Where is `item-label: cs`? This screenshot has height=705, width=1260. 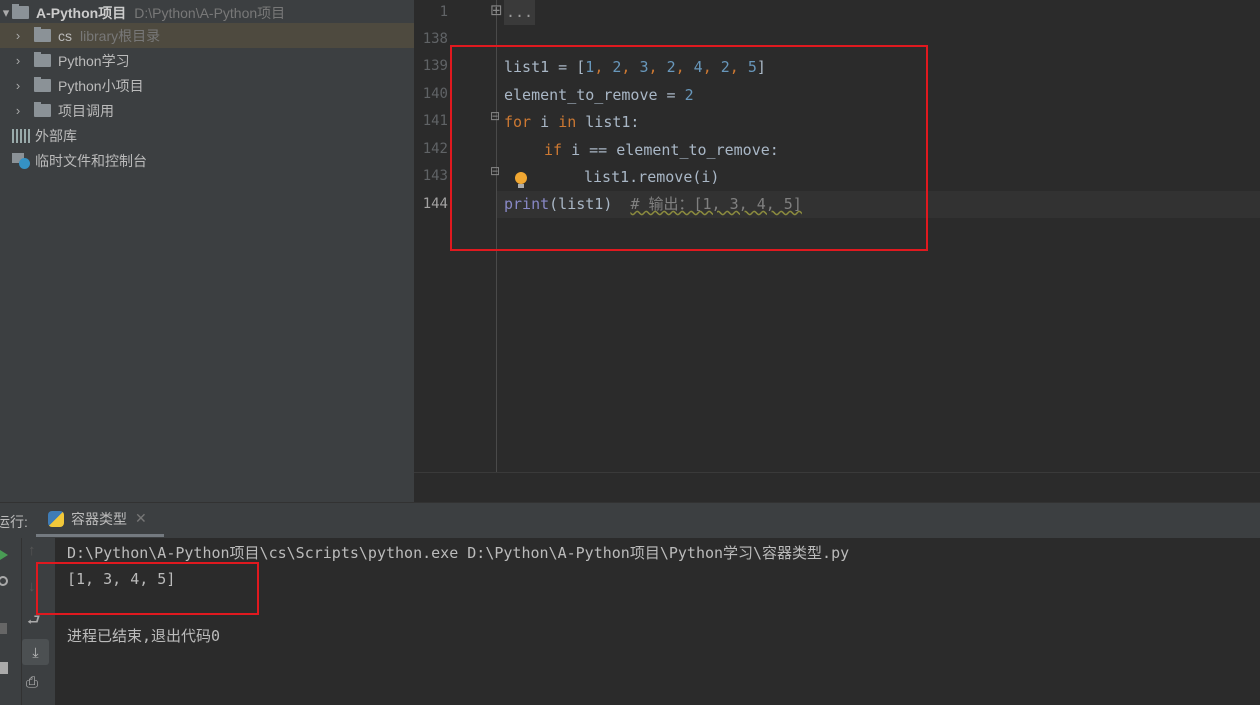
item-label: cs is located at coordinates (65, 35).